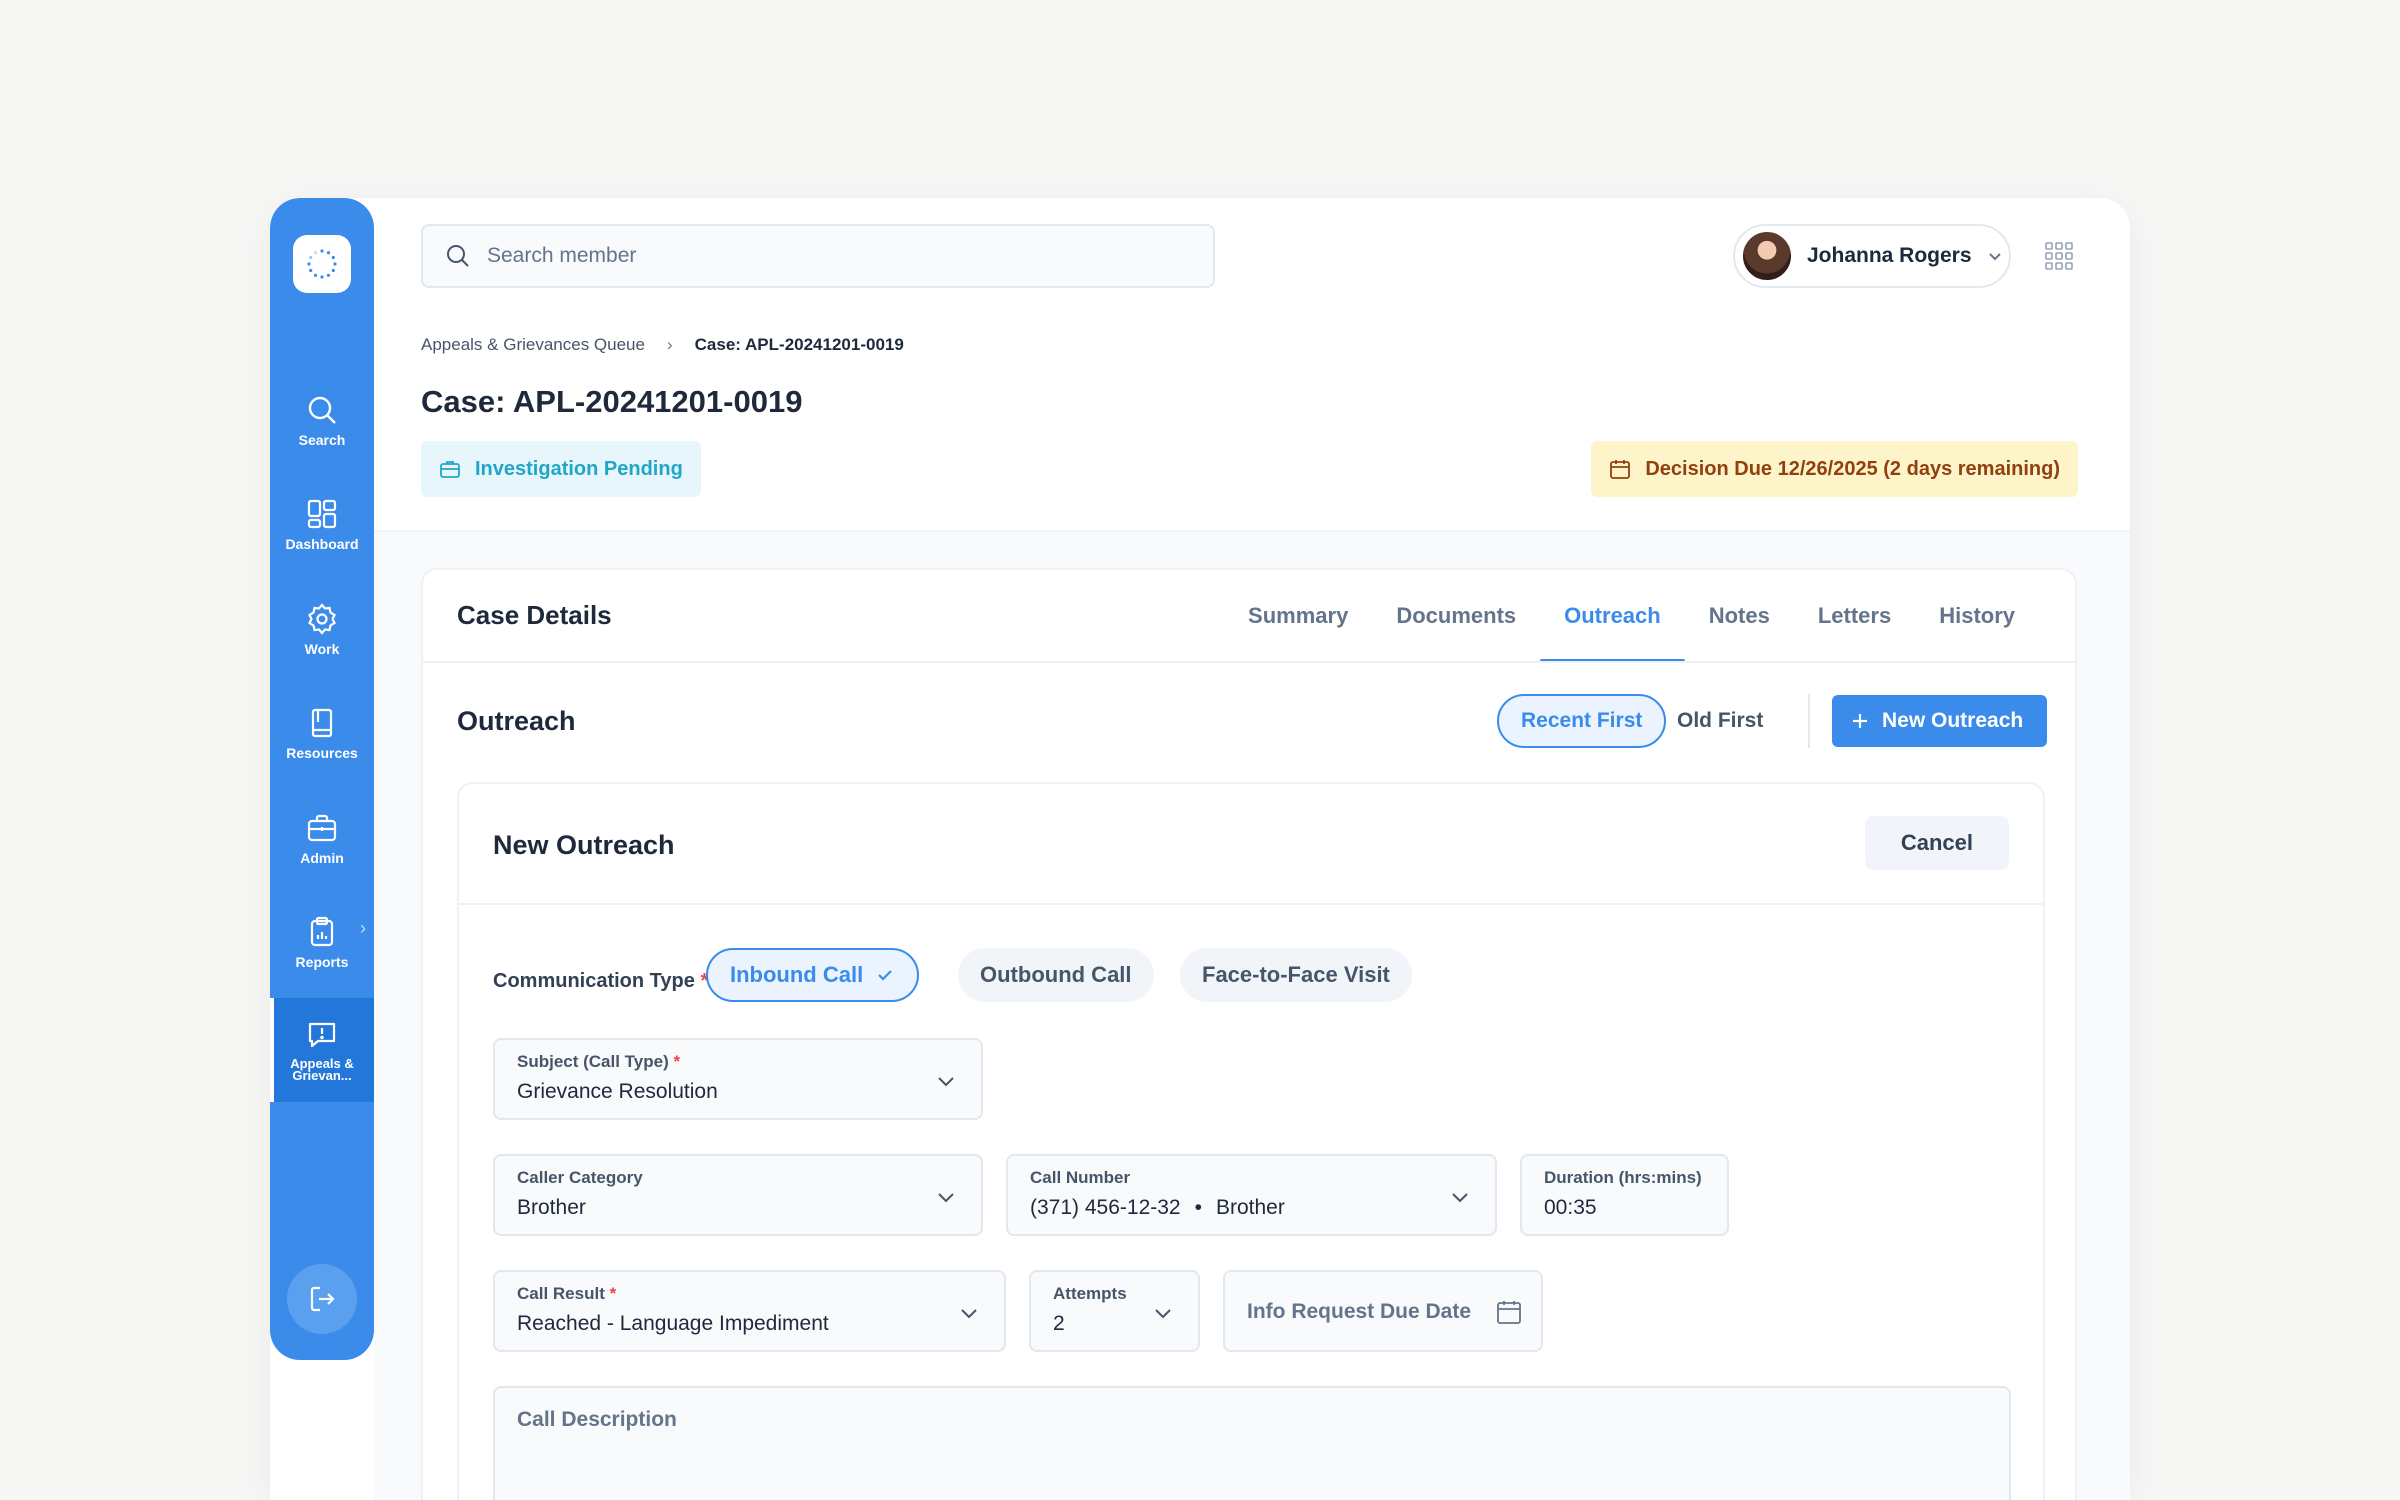  Describe the element at coordinates (322, 962) in the screenshot. I see `sidebar-item-label: Reports` at that location.